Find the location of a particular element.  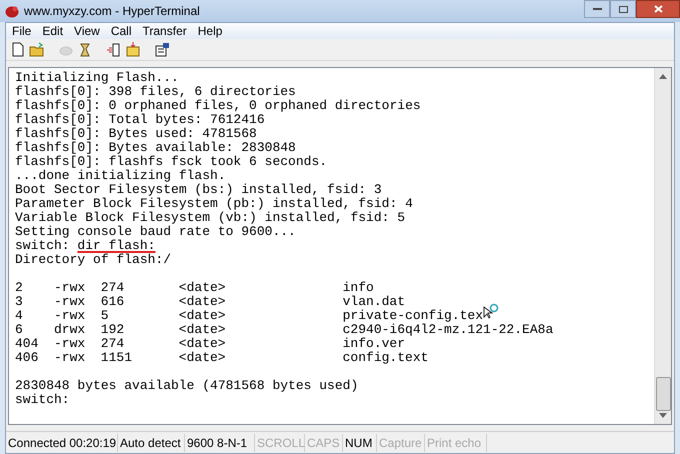

status-pane: SCROLL is located at coordinates (280, 443).